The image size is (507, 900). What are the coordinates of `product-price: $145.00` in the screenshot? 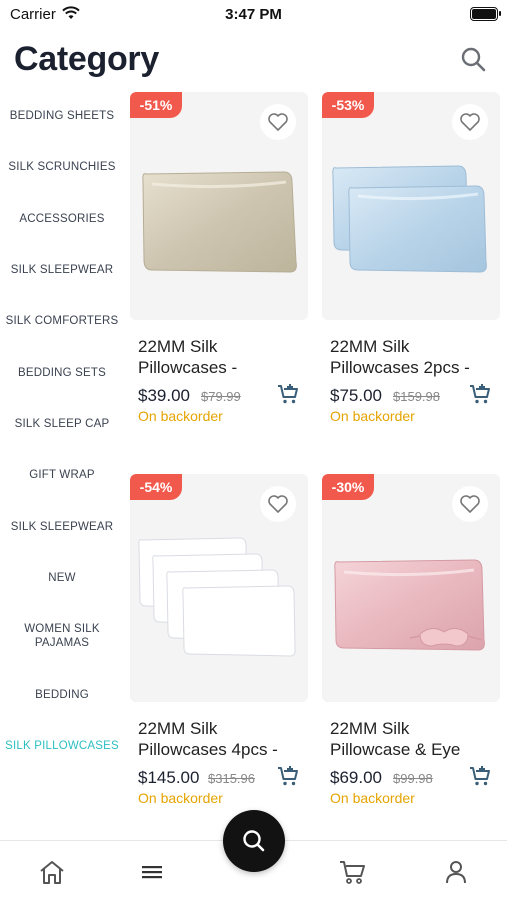 It's located at (169, 777).